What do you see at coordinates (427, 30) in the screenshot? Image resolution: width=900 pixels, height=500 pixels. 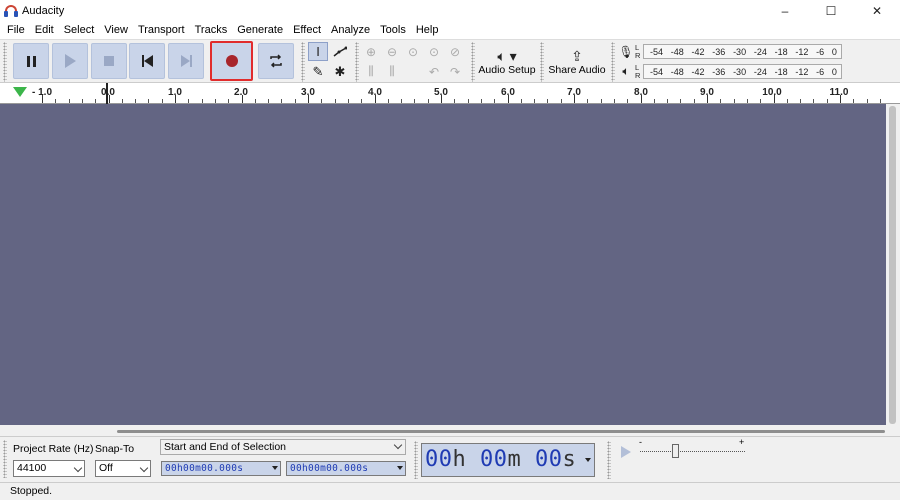 I see `menu-help: Help` at bounding box center [427, 30].